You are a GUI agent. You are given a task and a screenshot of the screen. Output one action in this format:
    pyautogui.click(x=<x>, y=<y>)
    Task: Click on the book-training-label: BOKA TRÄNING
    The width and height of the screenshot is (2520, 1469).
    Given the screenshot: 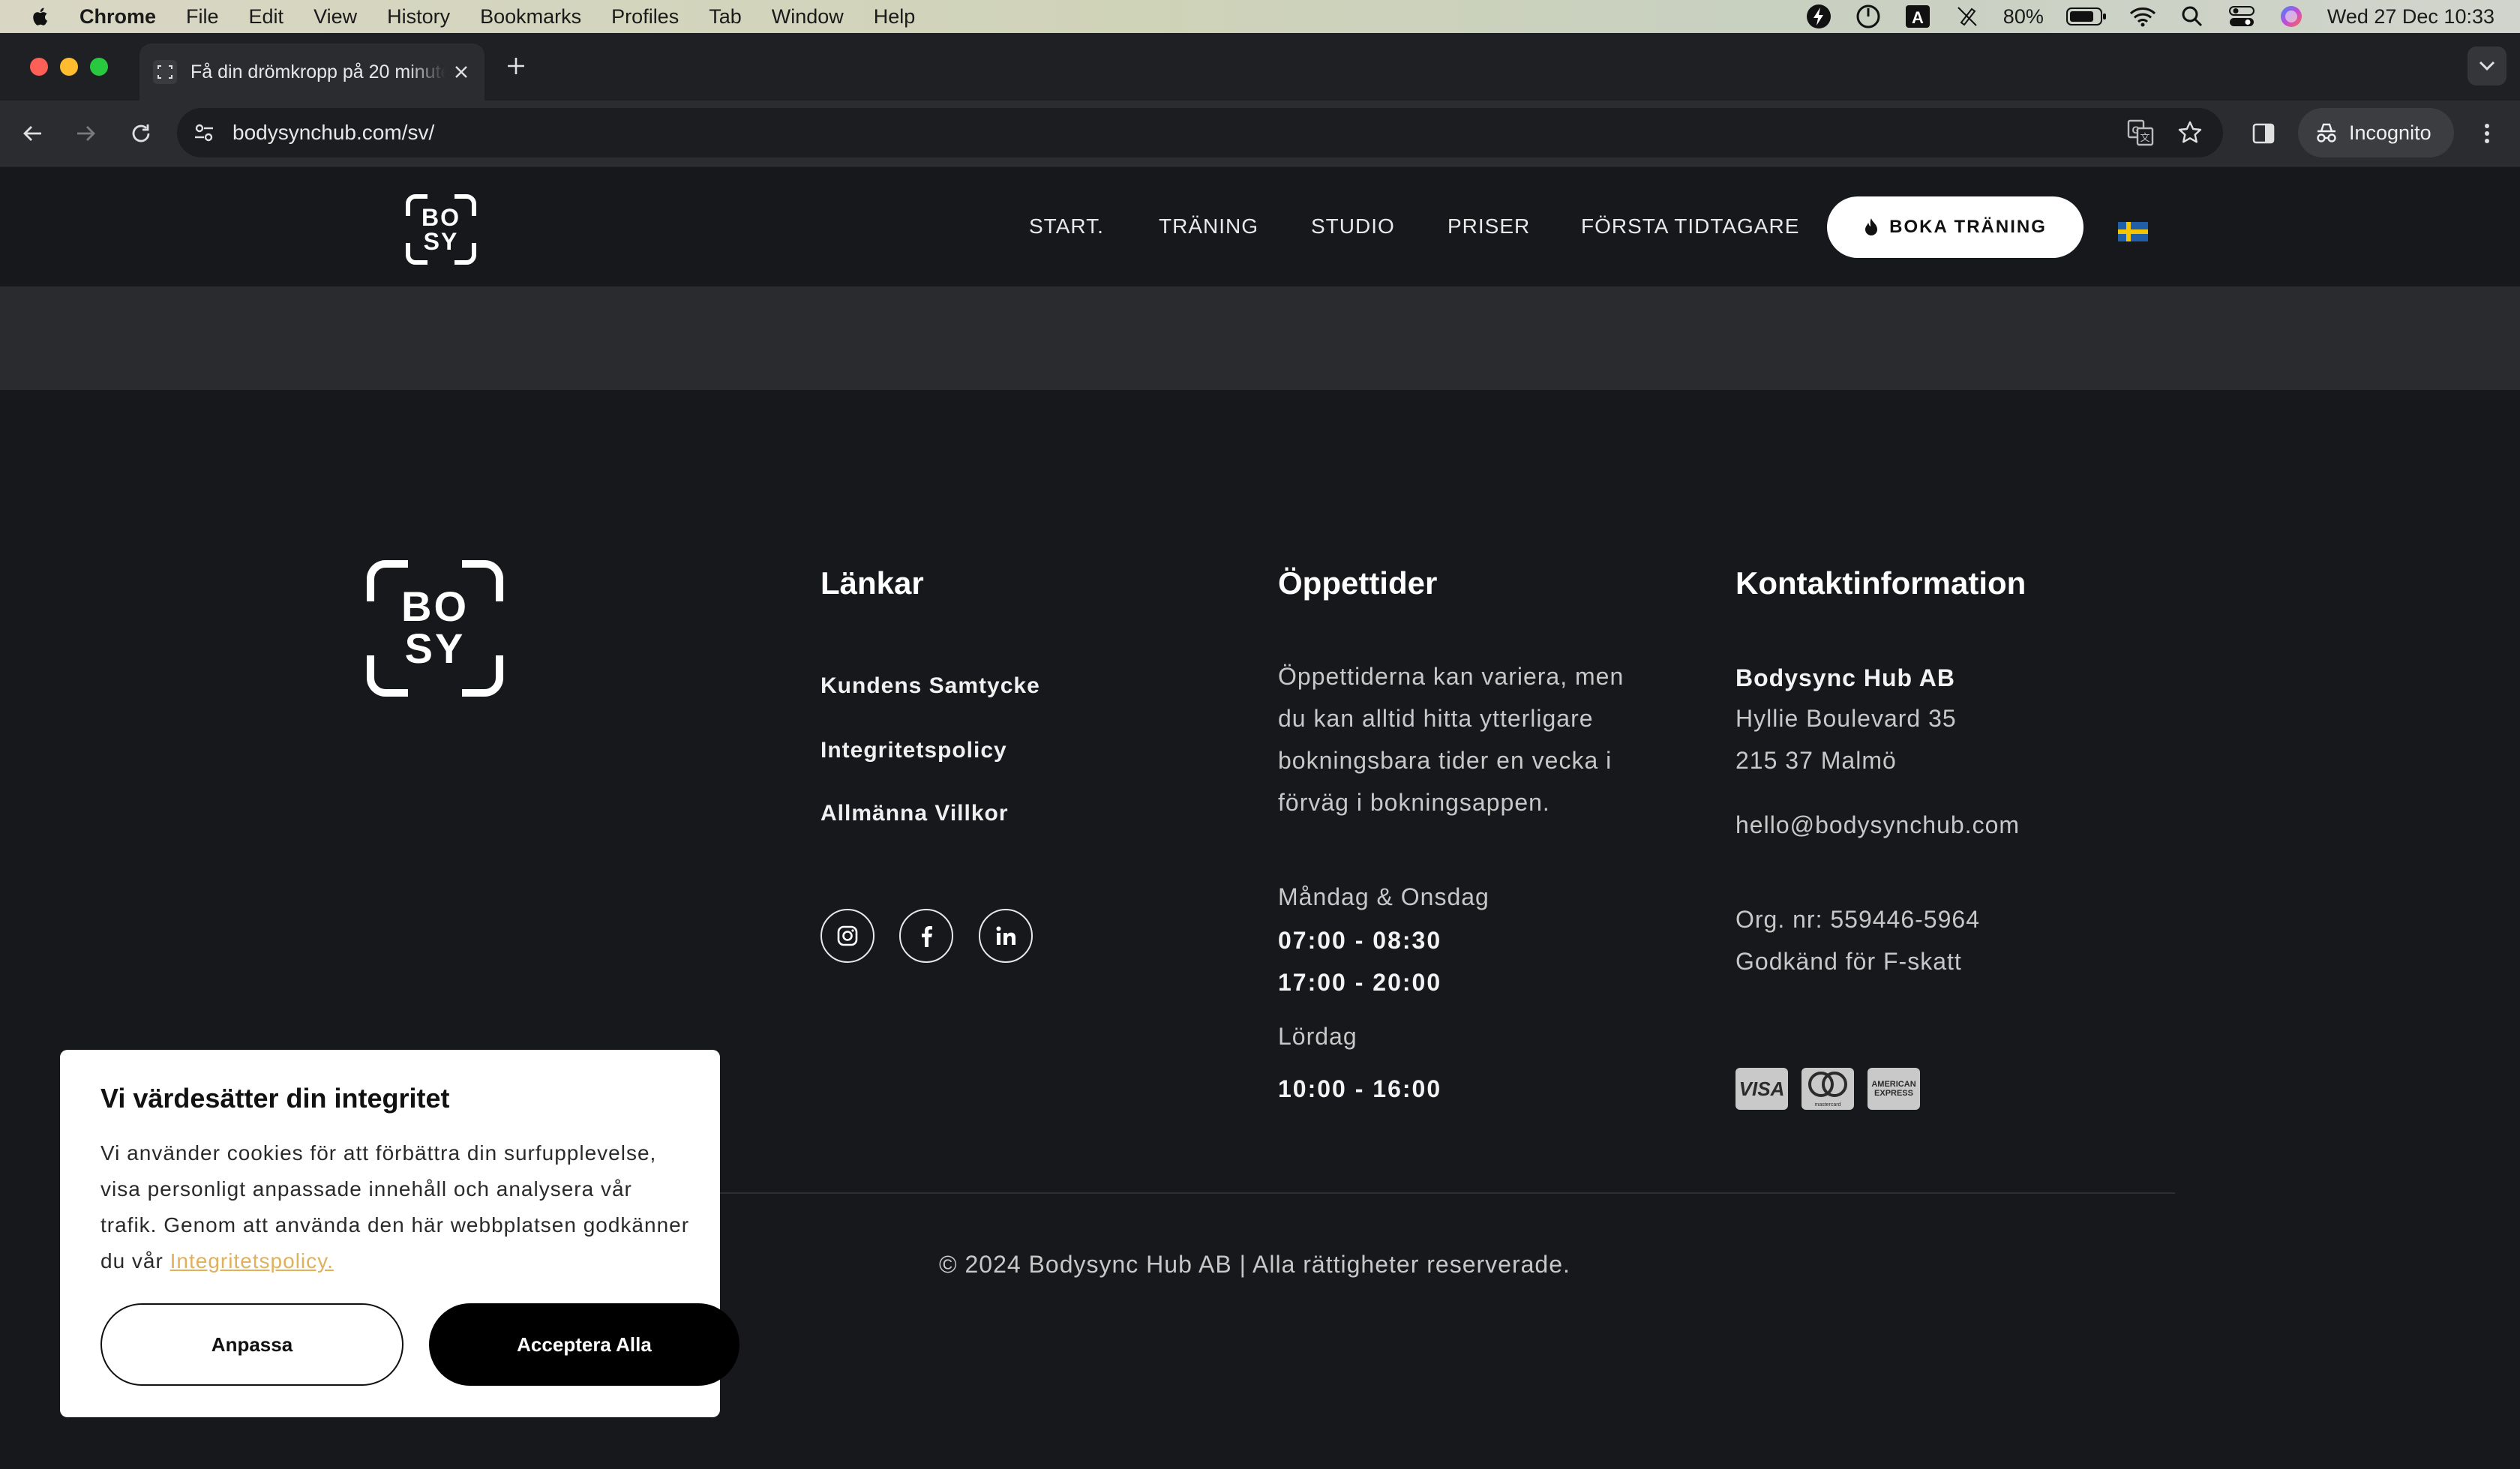 What is the action you would take?
    pyautogui.click(x=1968, y=227)
    